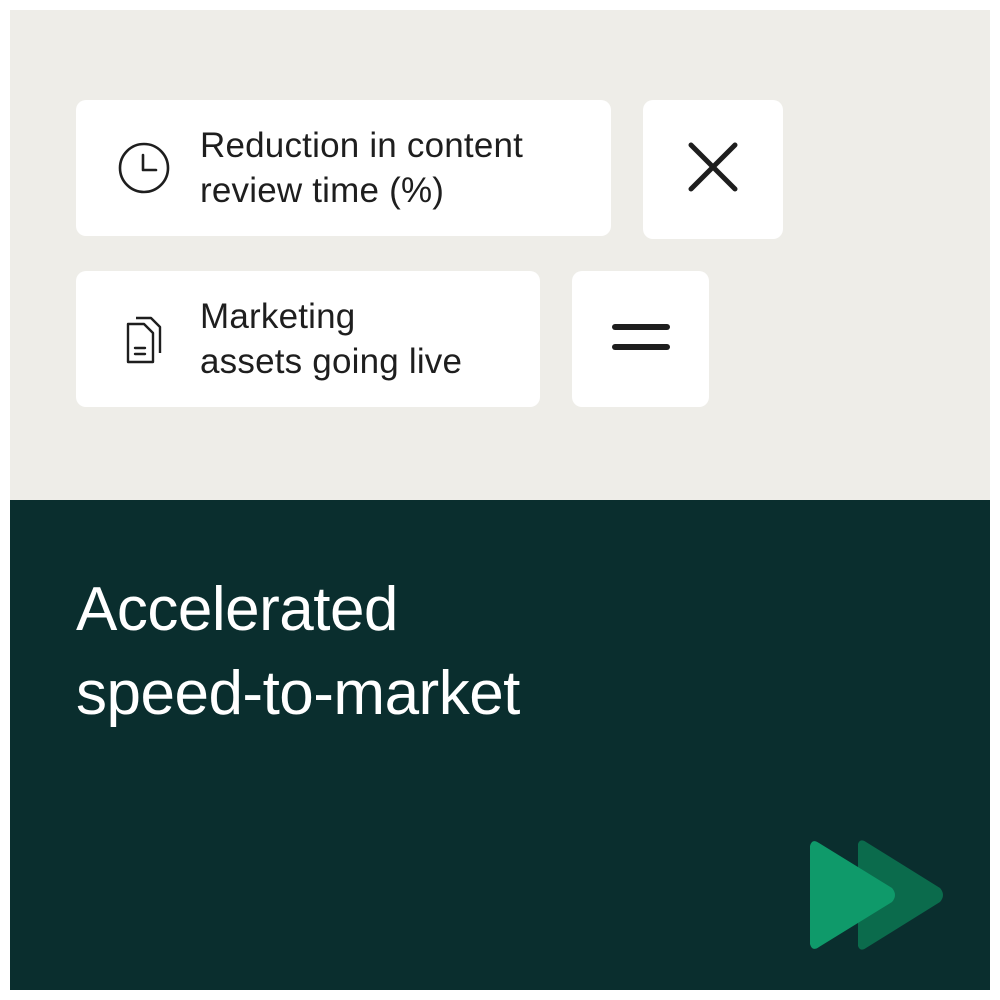 This screenshot has height=1000, width=1000. Describe the element at coordinates (877, 895) in the screenshot. I see `fast-forward-icon` at that location.